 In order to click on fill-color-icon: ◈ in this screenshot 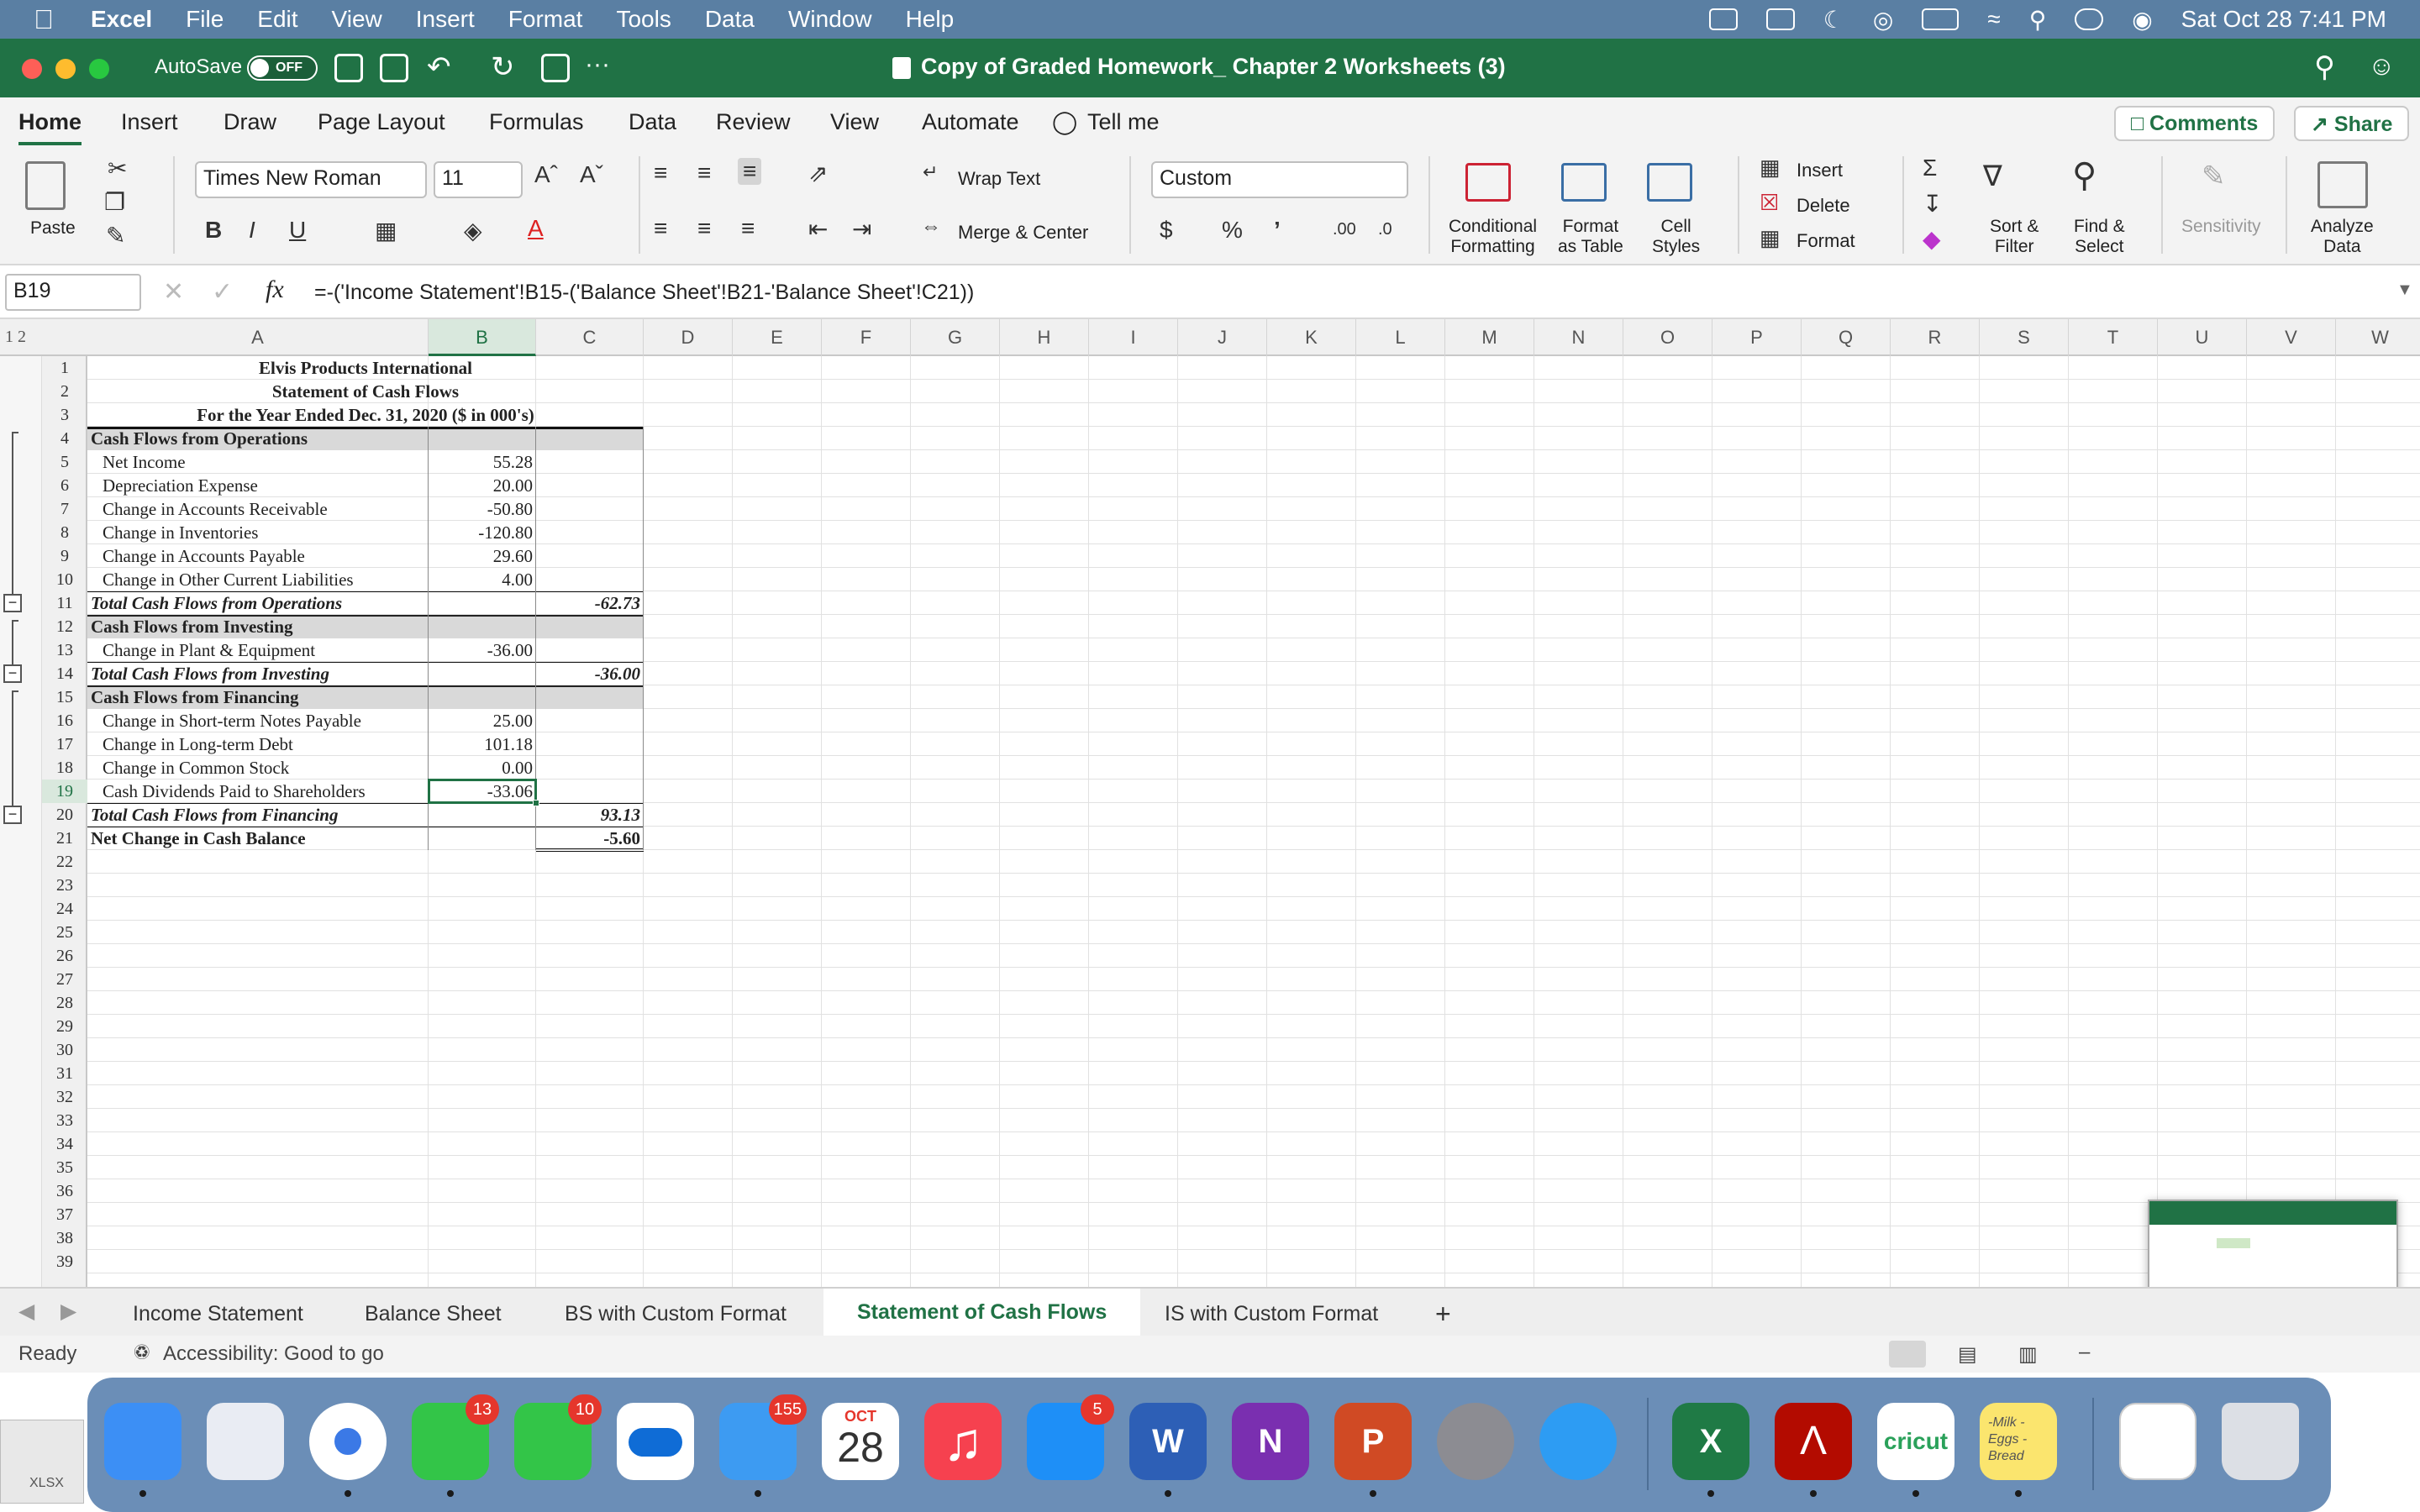, I will do `click(473, 230)`.